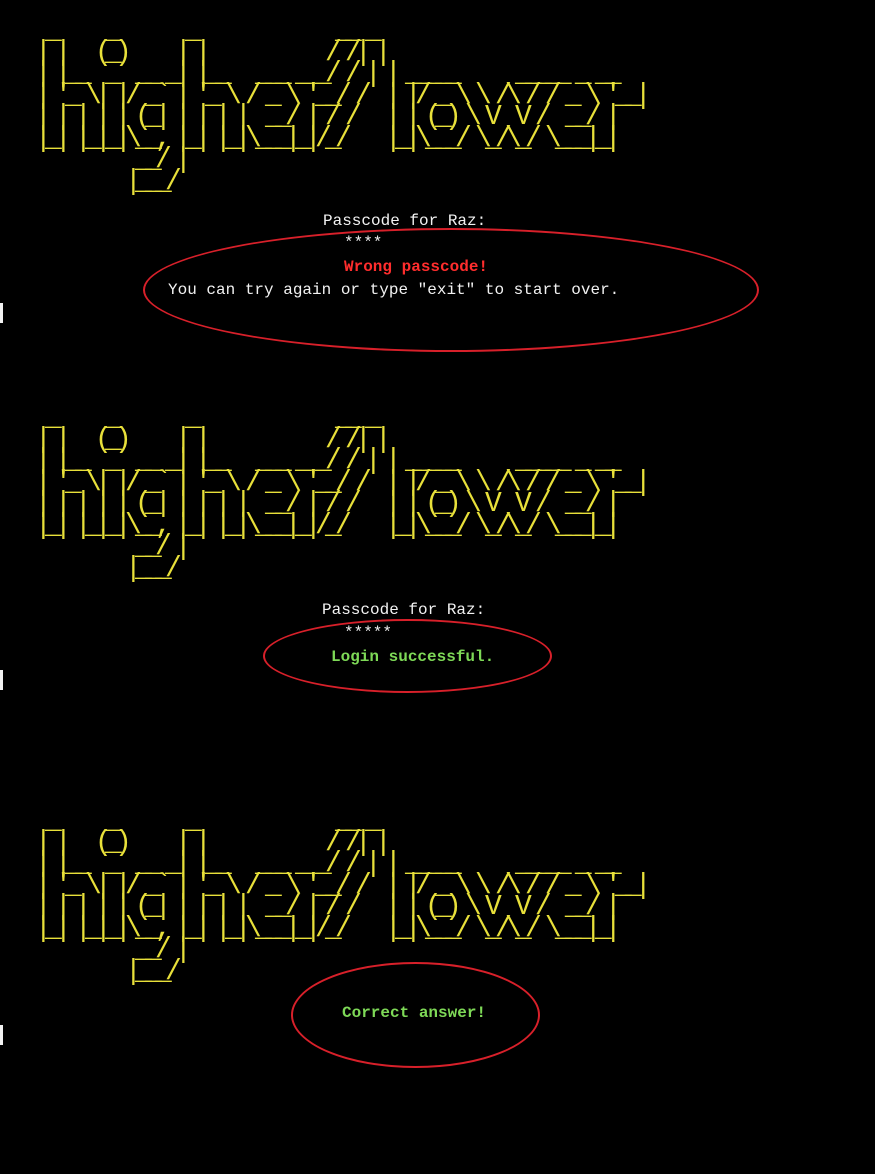  Describe the element at coordinates (404, 610) in the screenshot. I see `passcode-prompt: Passcode for Raz:` at that location.